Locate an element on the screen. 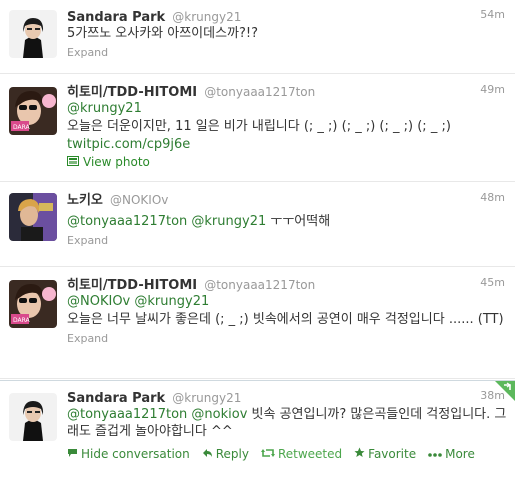  retweeted-button: Retweeted is located at coordinates (301, 454).